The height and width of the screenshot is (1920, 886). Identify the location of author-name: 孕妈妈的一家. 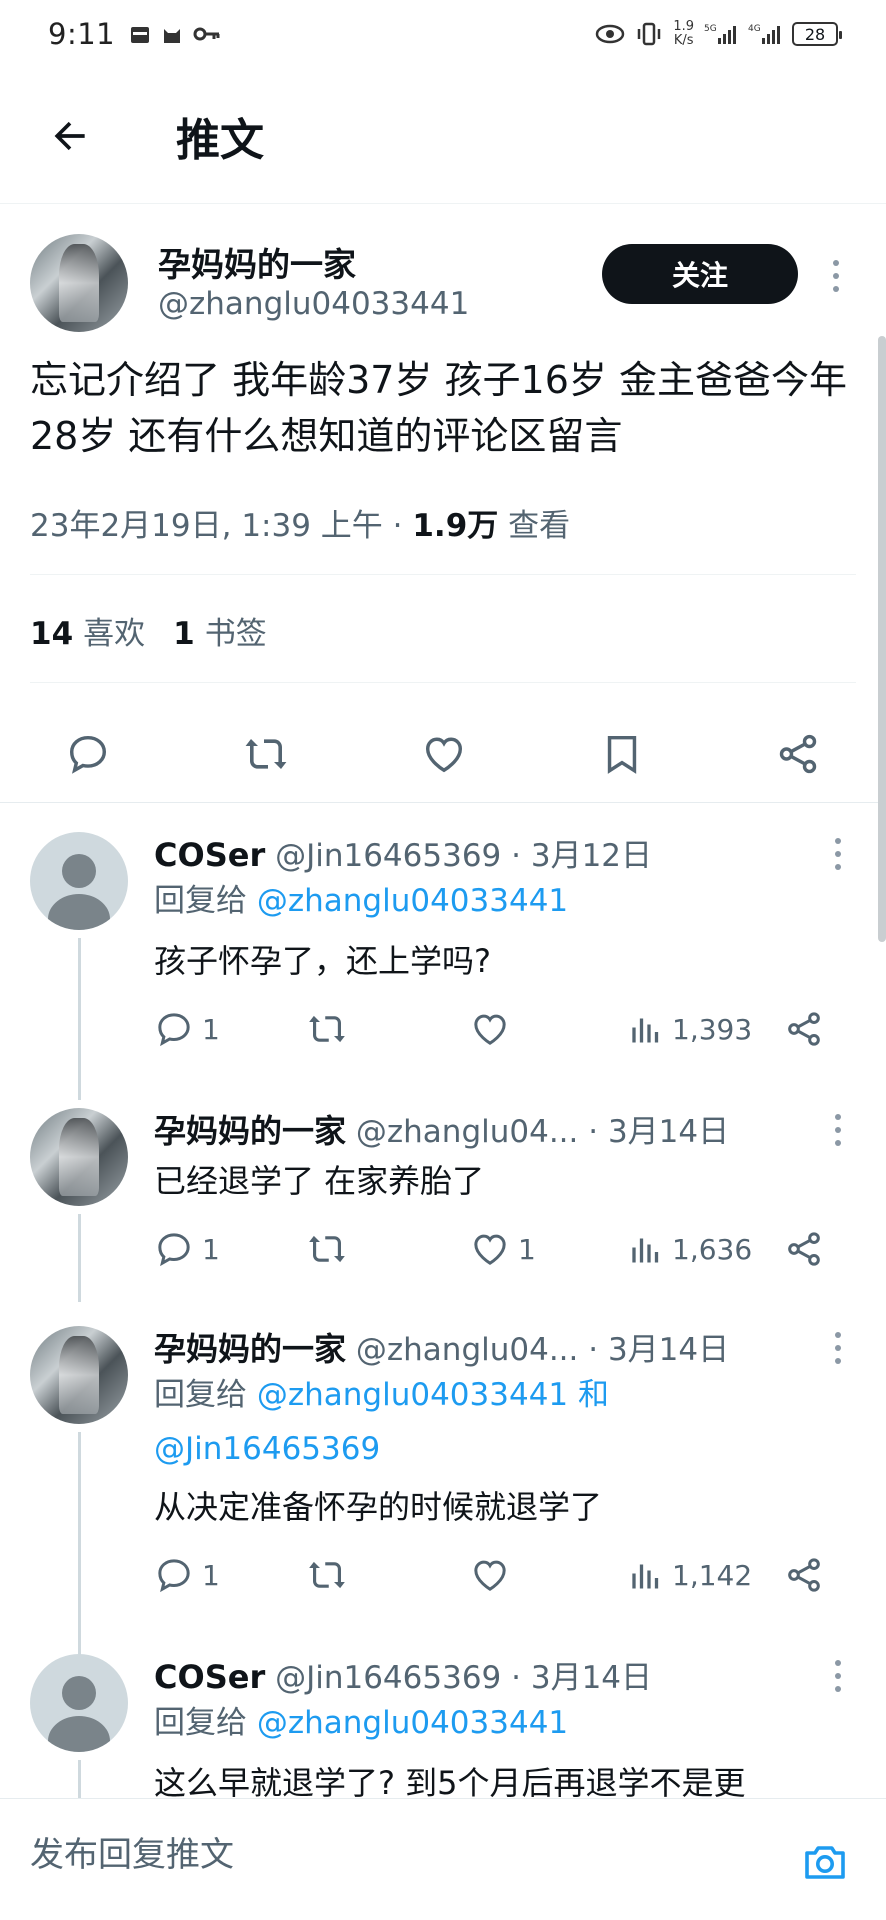
(257, 262).